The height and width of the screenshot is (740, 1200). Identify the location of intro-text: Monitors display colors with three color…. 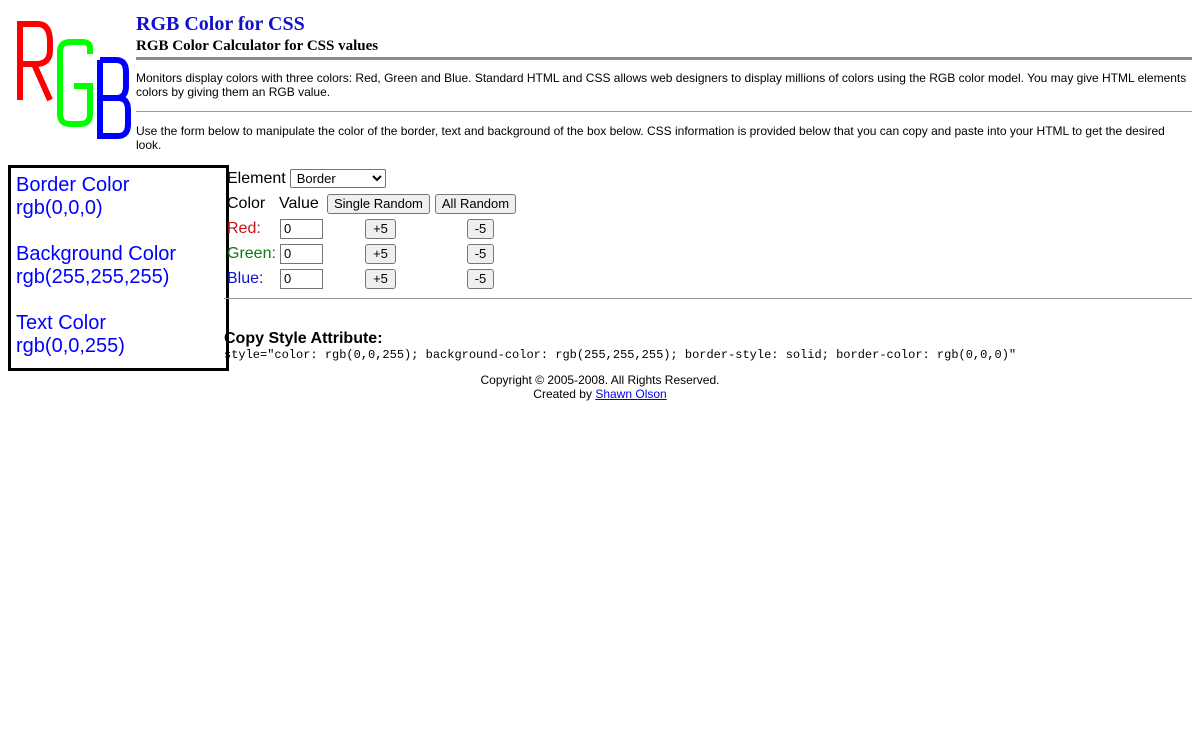
(661, 85).